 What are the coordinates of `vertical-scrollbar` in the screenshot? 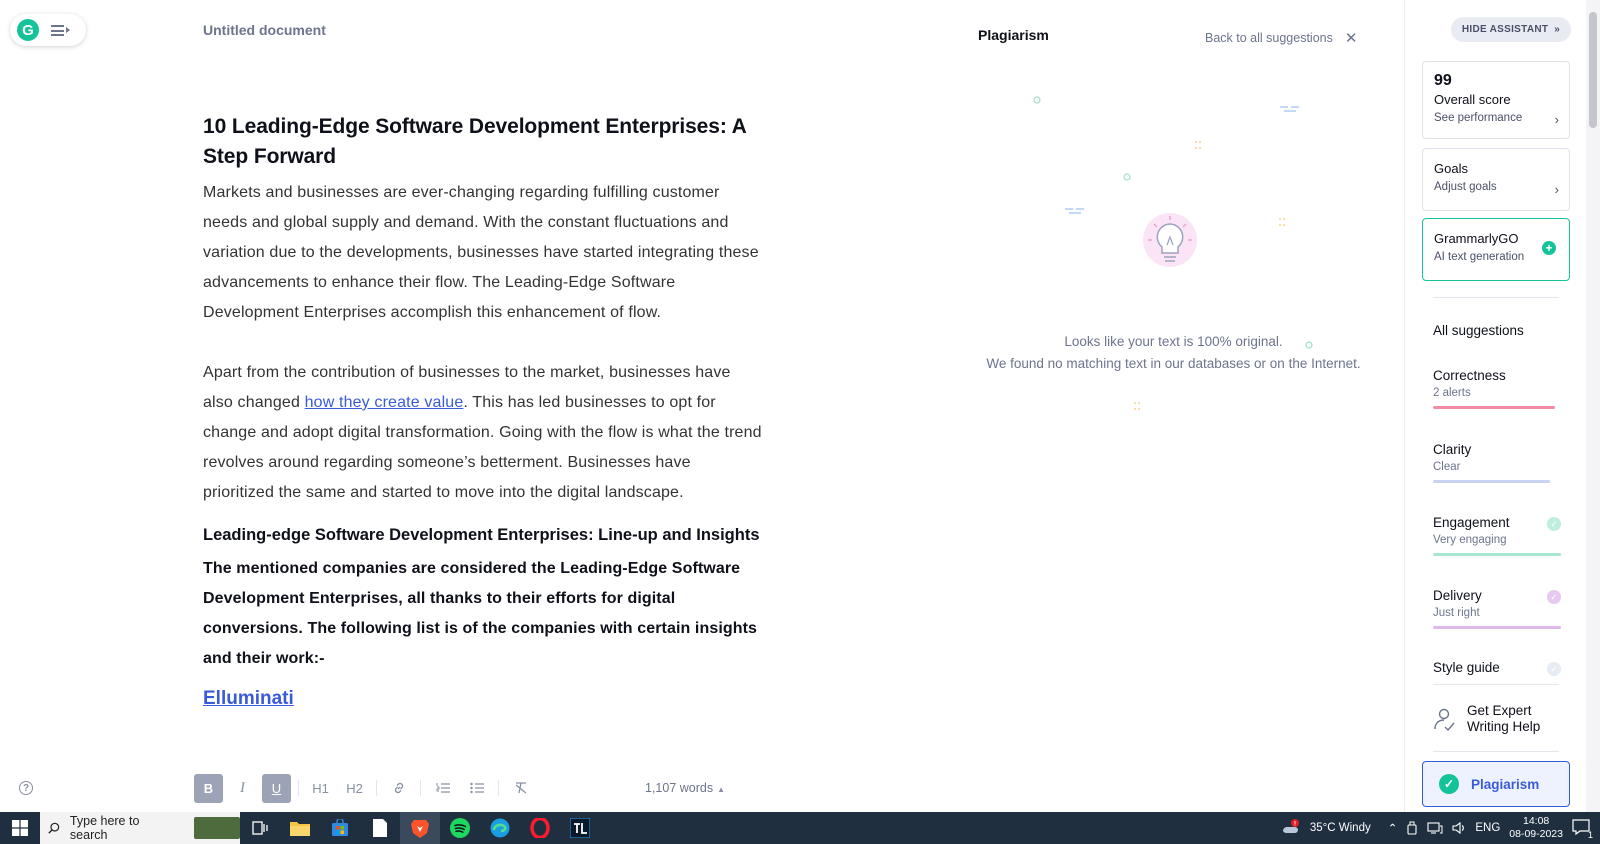 It's located at (1593, 406).